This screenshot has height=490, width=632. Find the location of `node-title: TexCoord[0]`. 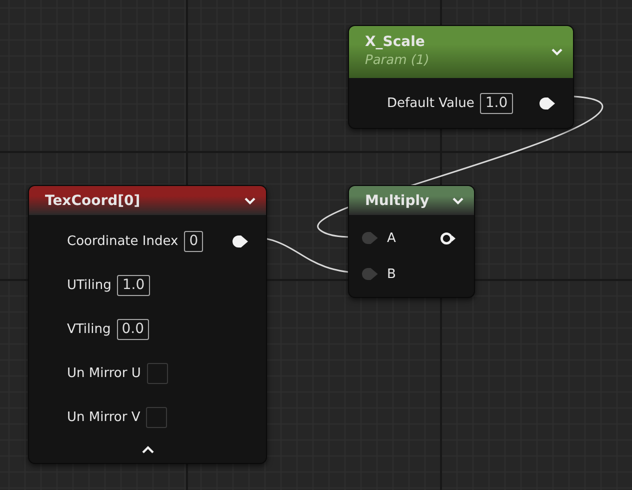

node-title: TexCoord[0] is located at coordinates (93, 201).